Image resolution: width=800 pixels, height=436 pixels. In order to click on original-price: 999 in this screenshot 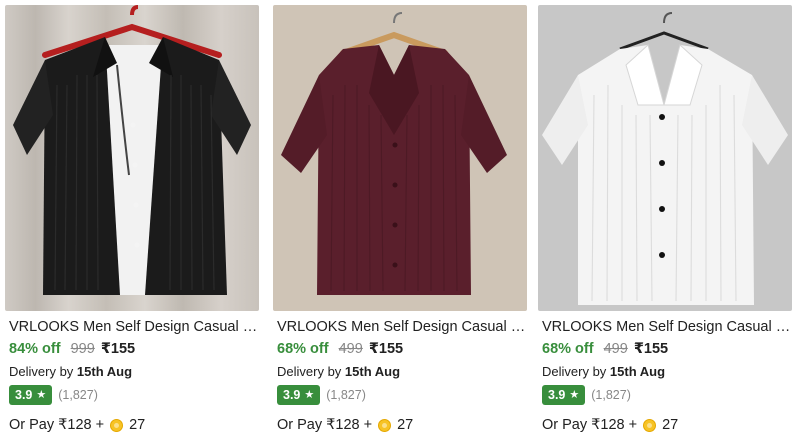, I will do `click(82, 349)`.